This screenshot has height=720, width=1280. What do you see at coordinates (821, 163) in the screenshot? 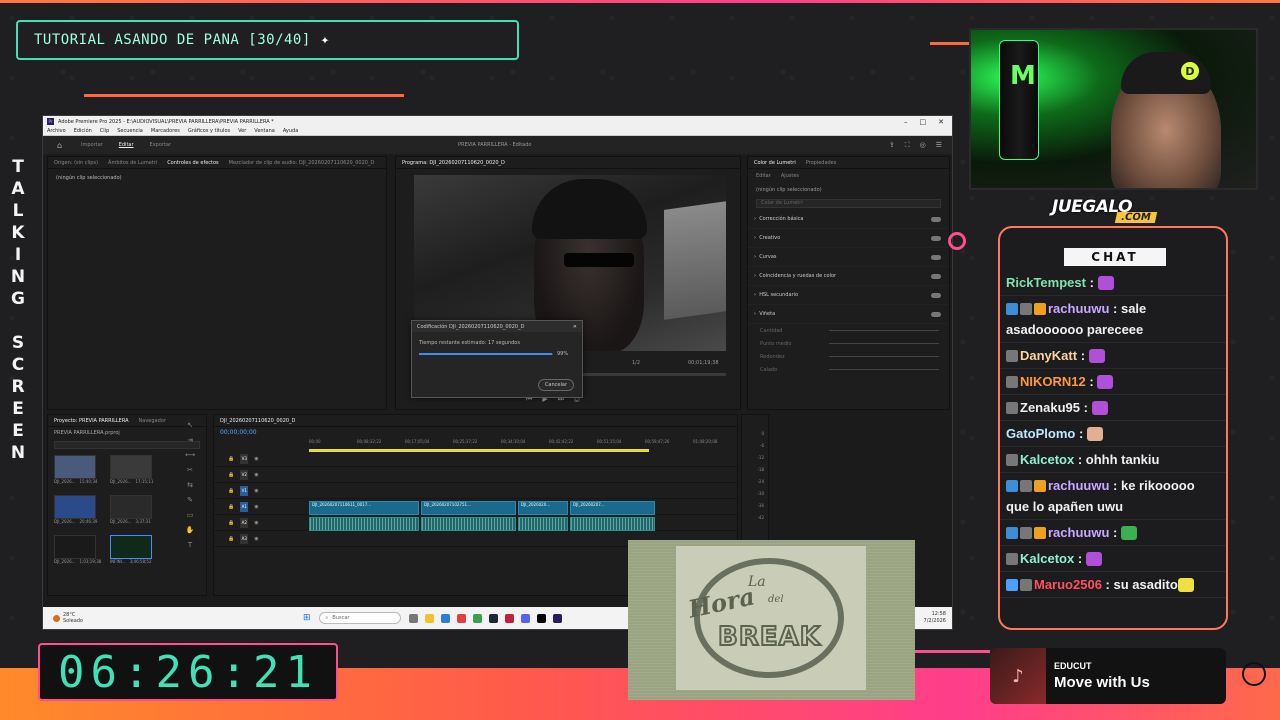
I see `tab-properties: Propiedades` at bounding box center [821, 163].